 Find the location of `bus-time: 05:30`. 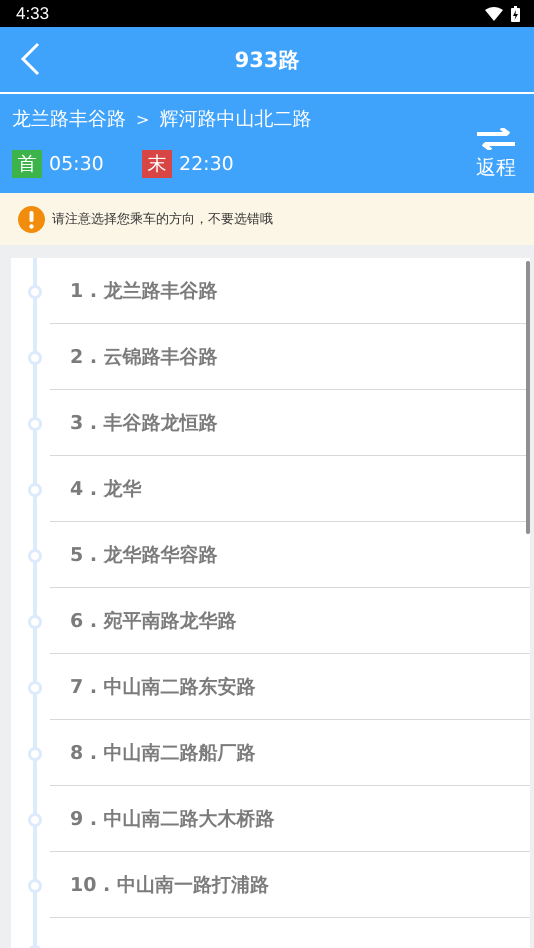

bus-time: 05:30 is located at coordinates (76, 164).